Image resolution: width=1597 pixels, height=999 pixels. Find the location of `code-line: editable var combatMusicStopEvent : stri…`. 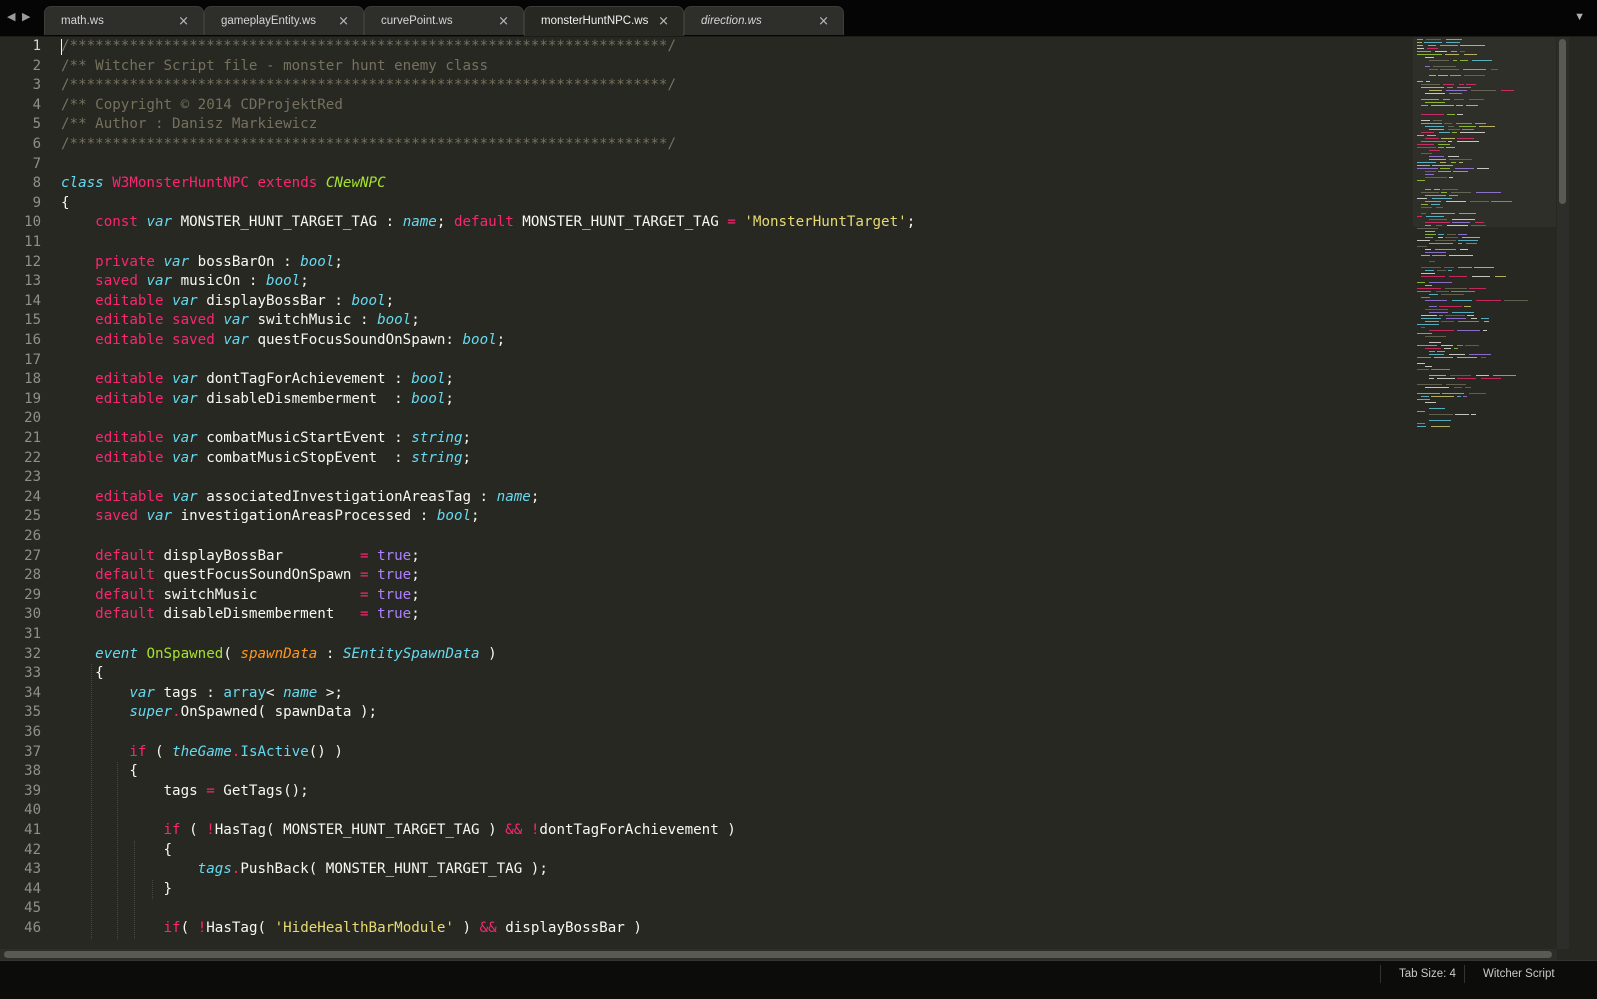

code-line: editable var combatMusicStopEvent : stri… is located at coordinates (266, 459).